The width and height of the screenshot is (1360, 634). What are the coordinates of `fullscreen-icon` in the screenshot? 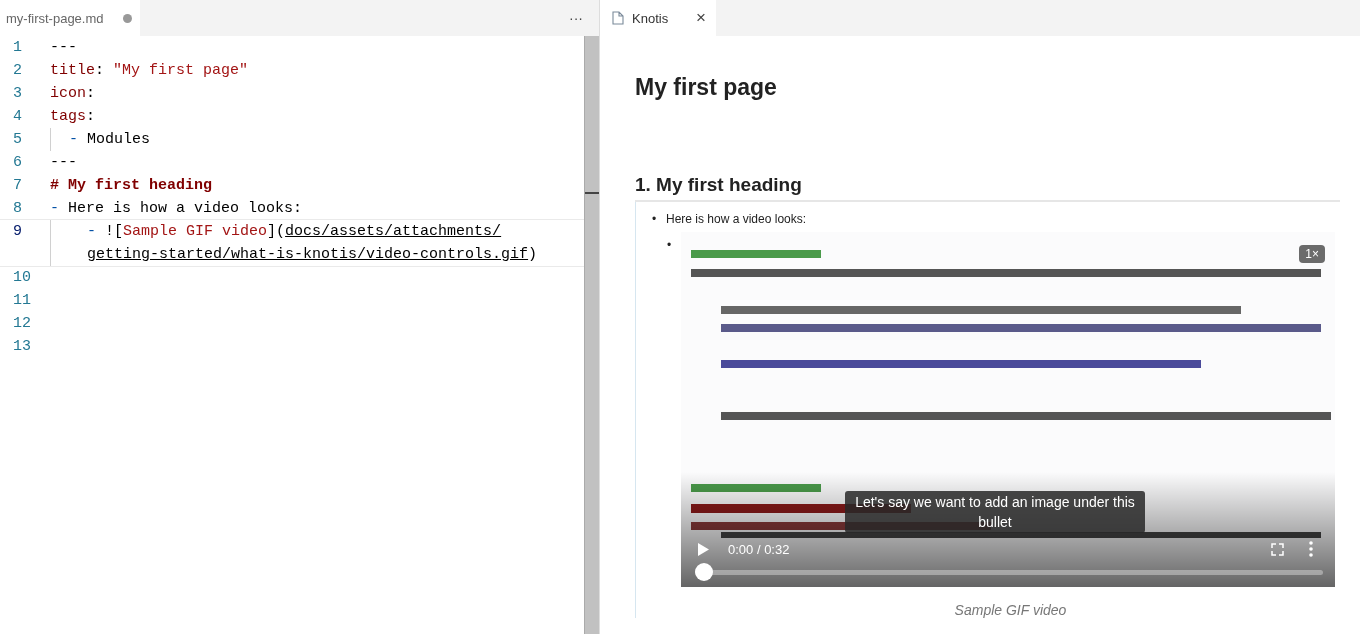 It's located at (1277, 549).